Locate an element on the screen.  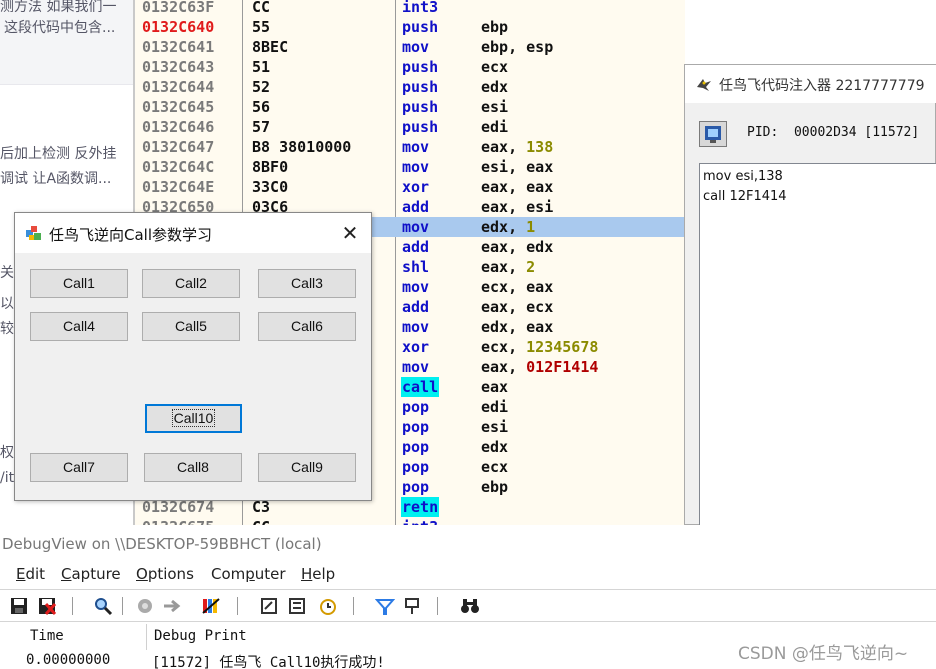
disasm-mnemonic: xor is located at coordinates (416, 187).